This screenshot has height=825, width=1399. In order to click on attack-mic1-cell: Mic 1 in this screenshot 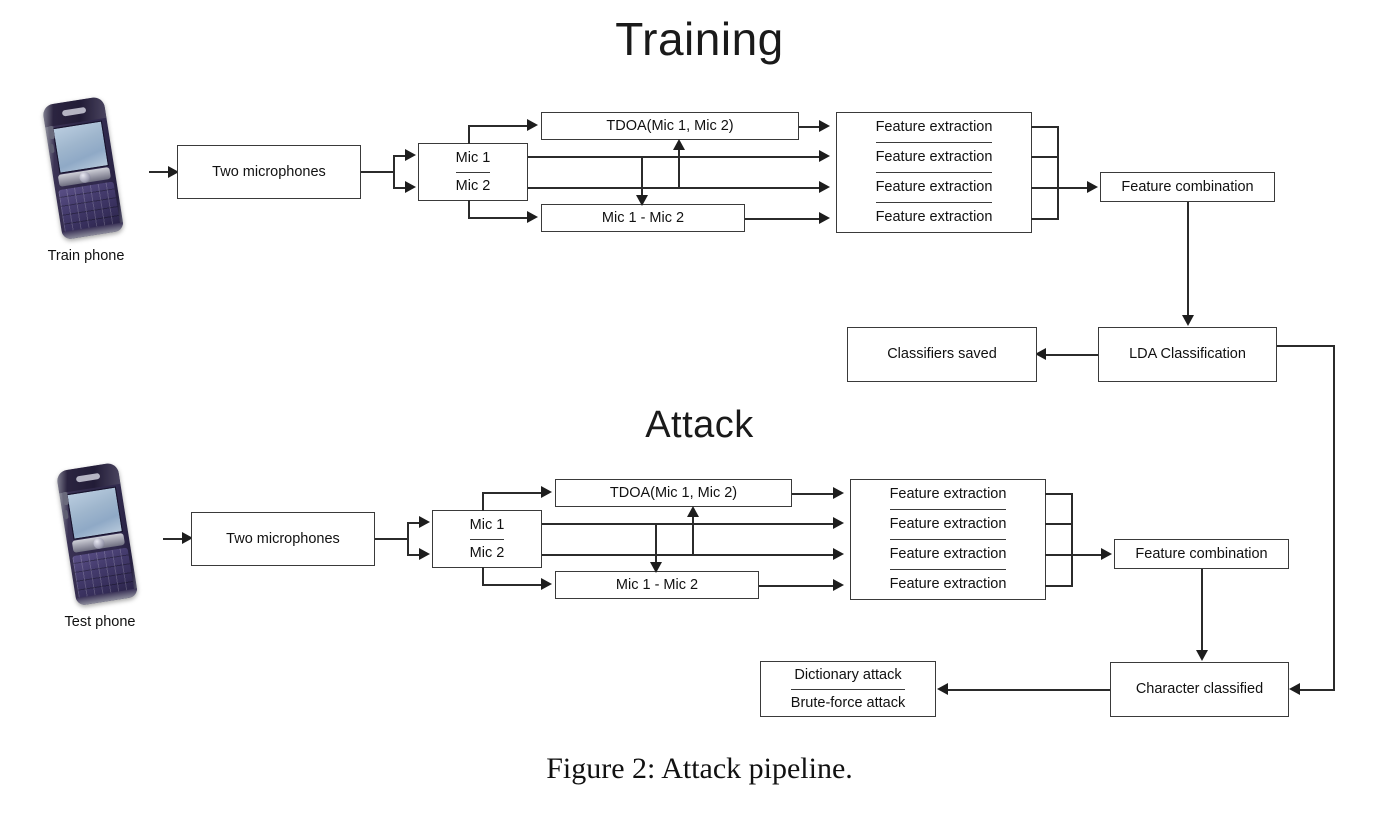, I will do `click(487, 525)`.